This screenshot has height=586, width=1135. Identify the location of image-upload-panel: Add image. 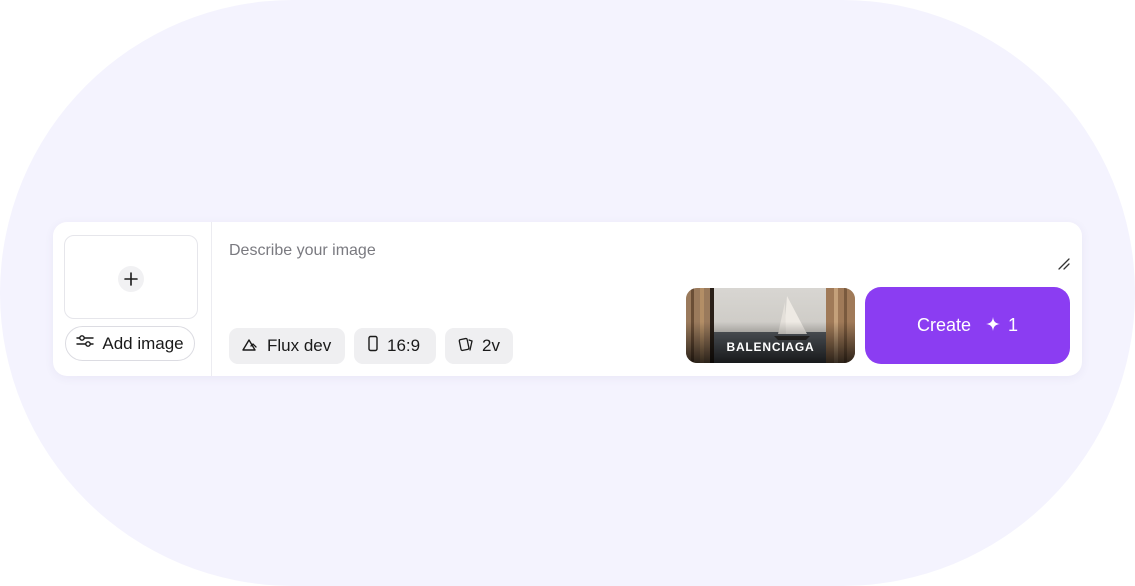
(132, 299).